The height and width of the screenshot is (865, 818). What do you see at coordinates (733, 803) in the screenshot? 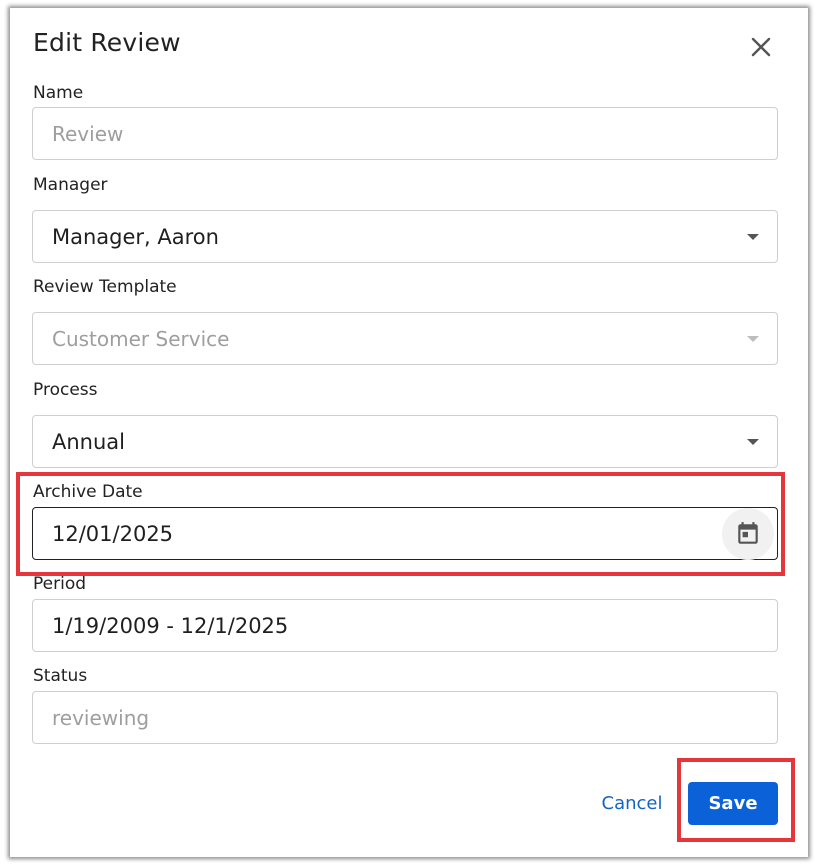
I see `save-button: Save` at bounding box center [733, 803].